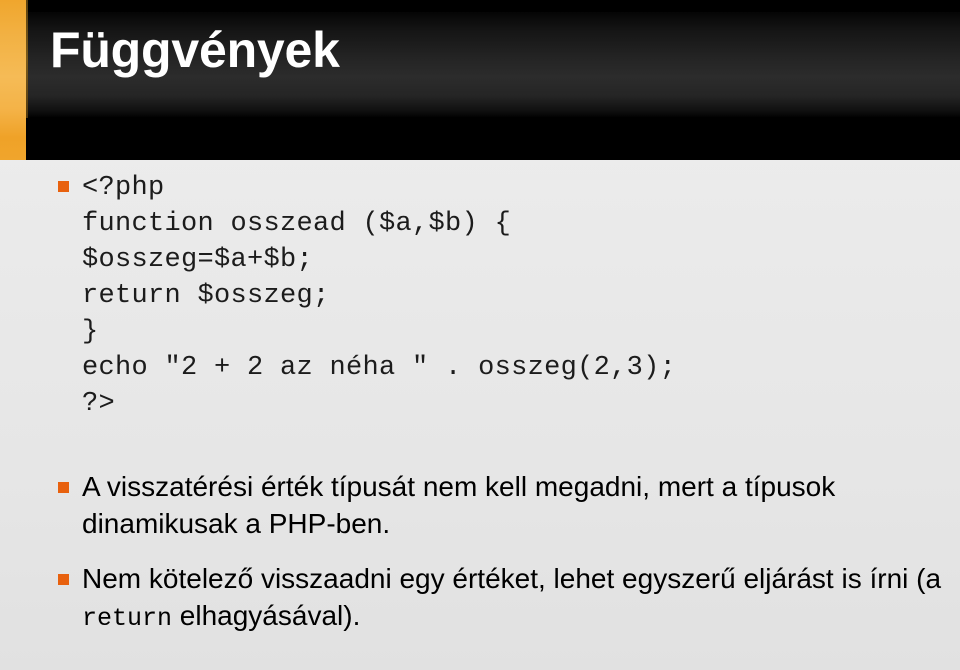 This screenshot has height=670, width=960. I want to click on code-line: echo "2 + 2 az néha " . osszeg(2,3);, so click(379, 368).